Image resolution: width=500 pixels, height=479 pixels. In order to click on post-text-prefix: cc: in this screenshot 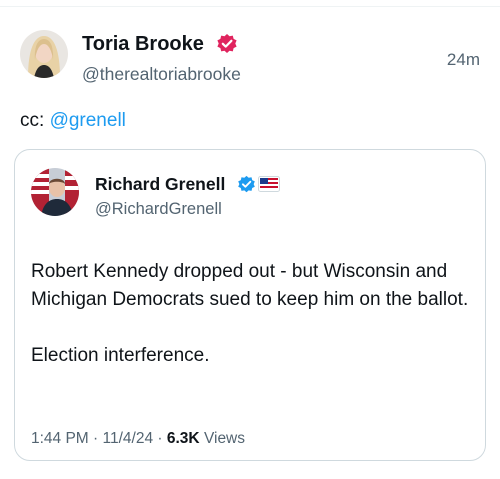, I will do `click(35, 120)`.